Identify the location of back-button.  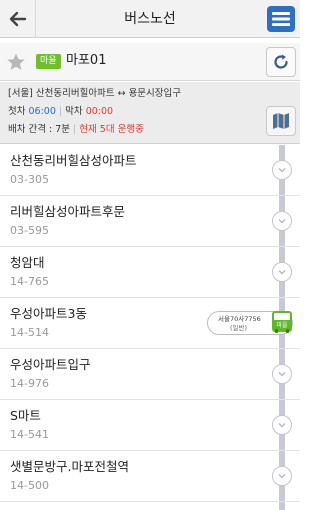
(18, 19).